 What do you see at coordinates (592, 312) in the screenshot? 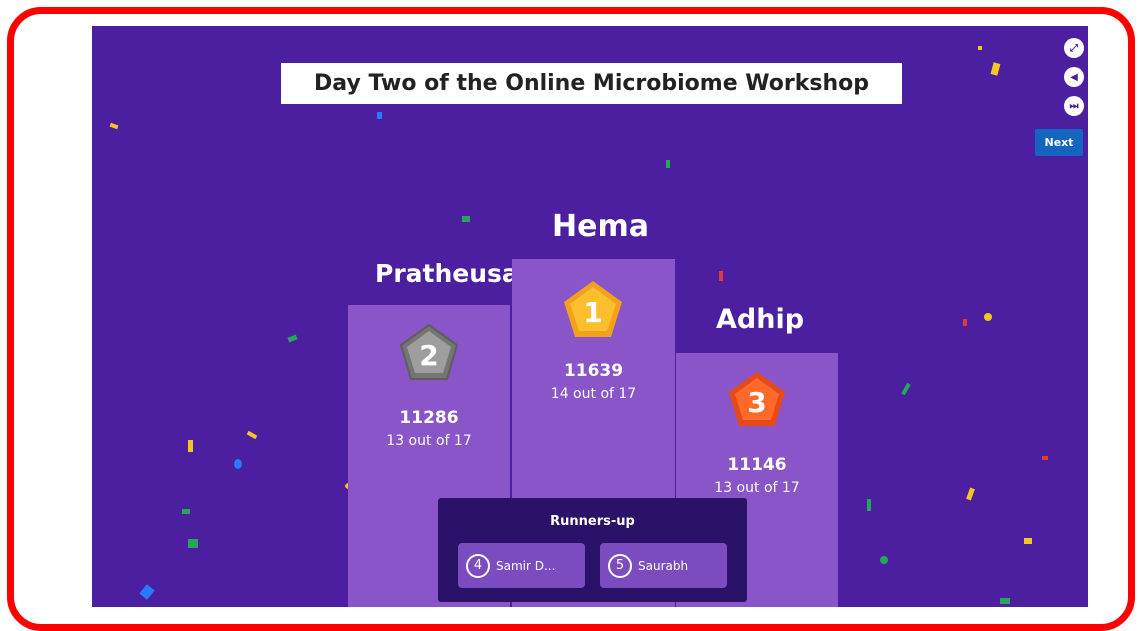
I see `first-place-rank: 1` at bounding box center [592, 312].